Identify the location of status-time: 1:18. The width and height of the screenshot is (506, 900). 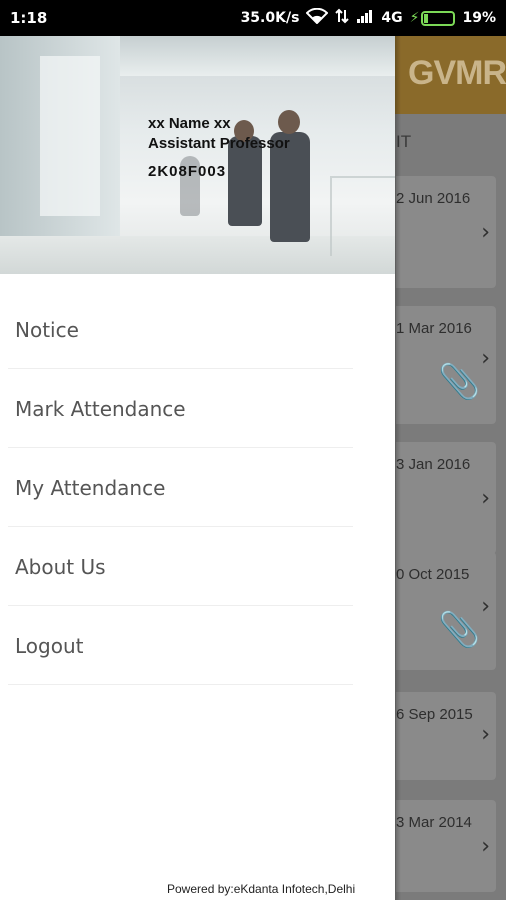
(29, 18).